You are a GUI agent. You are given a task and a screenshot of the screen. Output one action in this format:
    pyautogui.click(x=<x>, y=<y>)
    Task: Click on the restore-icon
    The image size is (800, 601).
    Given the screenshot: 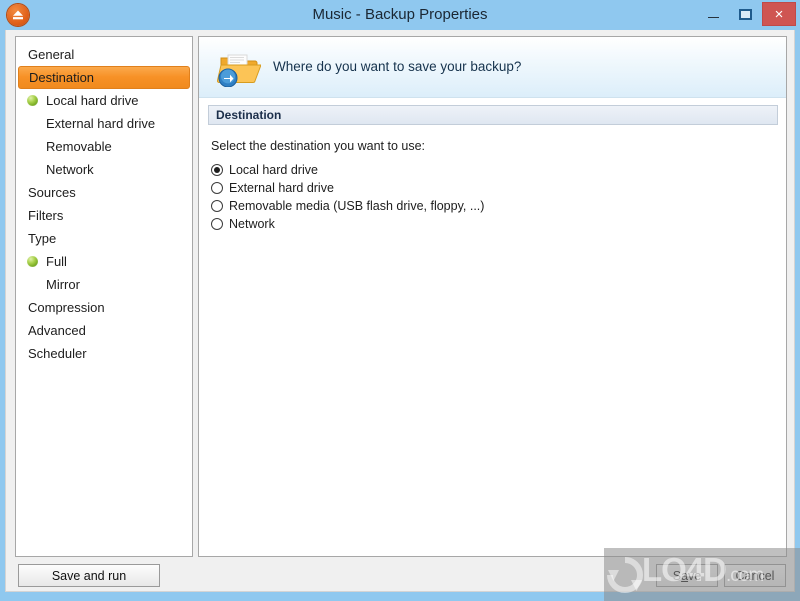 What is the action you would take?
    pyautogui.click(x=745, y=14)
    